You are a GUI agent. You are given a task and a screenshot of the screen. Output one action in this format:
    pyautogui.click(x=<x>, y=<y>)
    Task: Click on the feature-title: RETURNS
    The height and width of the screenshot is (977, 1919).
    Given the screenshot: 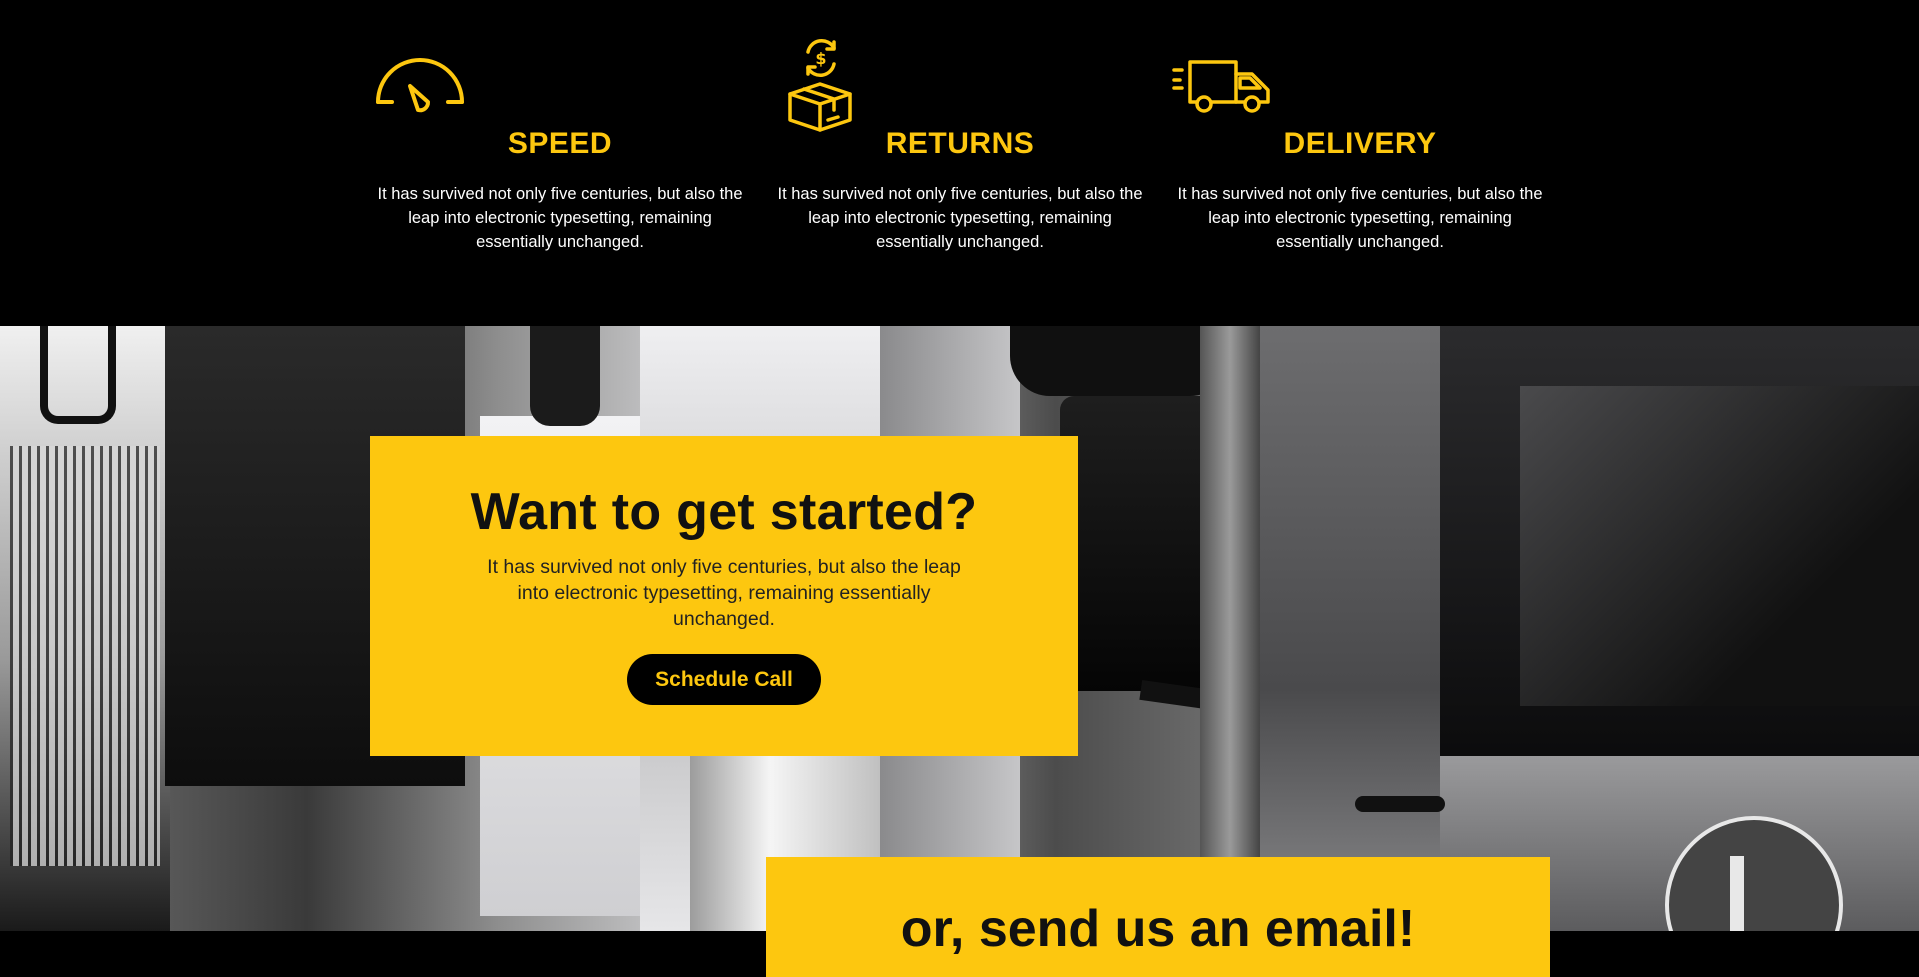 What is the action you would take?
    pyautogui.click(x=960, y=143)
    